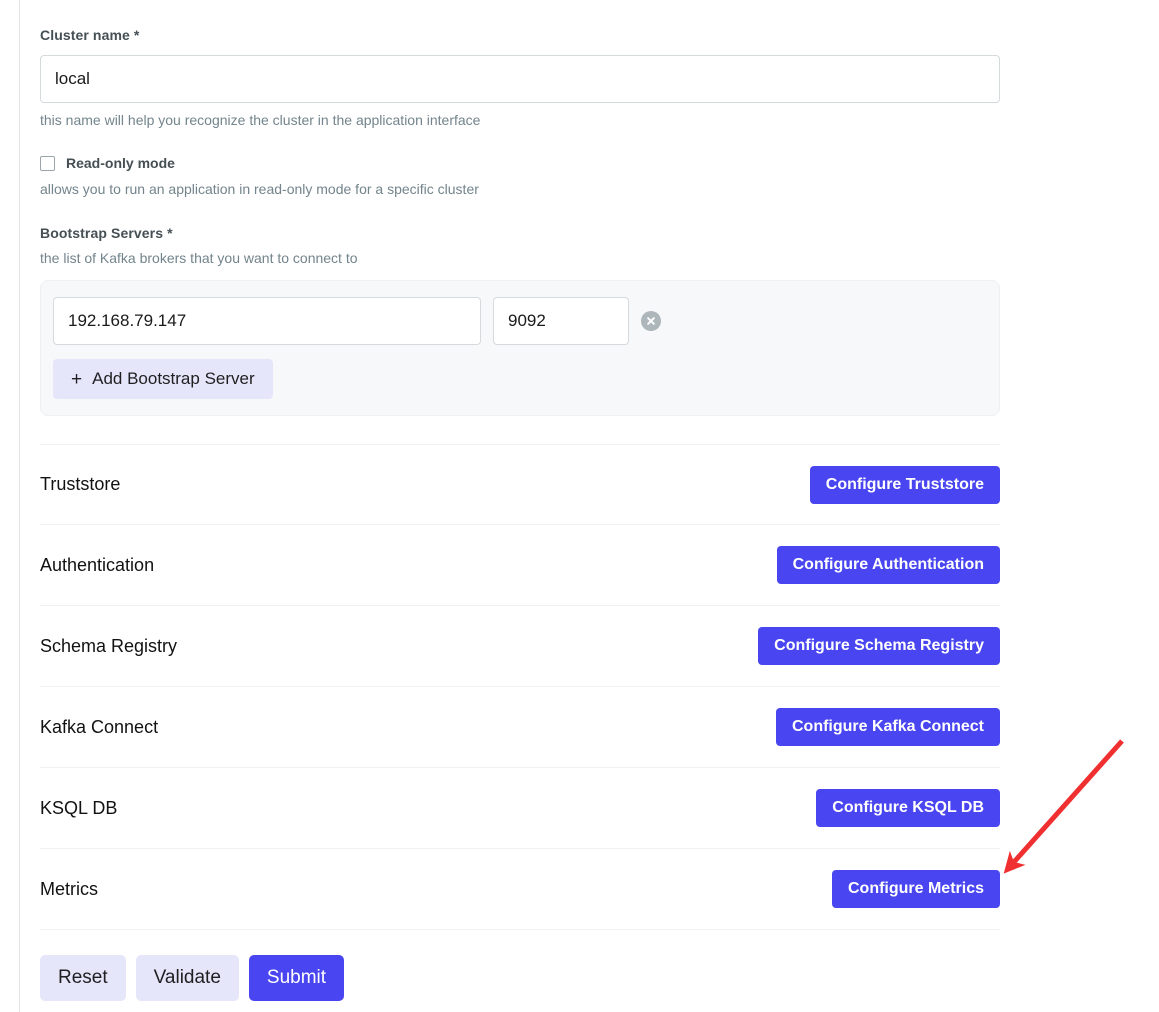 The image size is (1159, 1012). I want to click on configure-kafka-connect-button: Configure Kafka Connect, so click(887, 727).